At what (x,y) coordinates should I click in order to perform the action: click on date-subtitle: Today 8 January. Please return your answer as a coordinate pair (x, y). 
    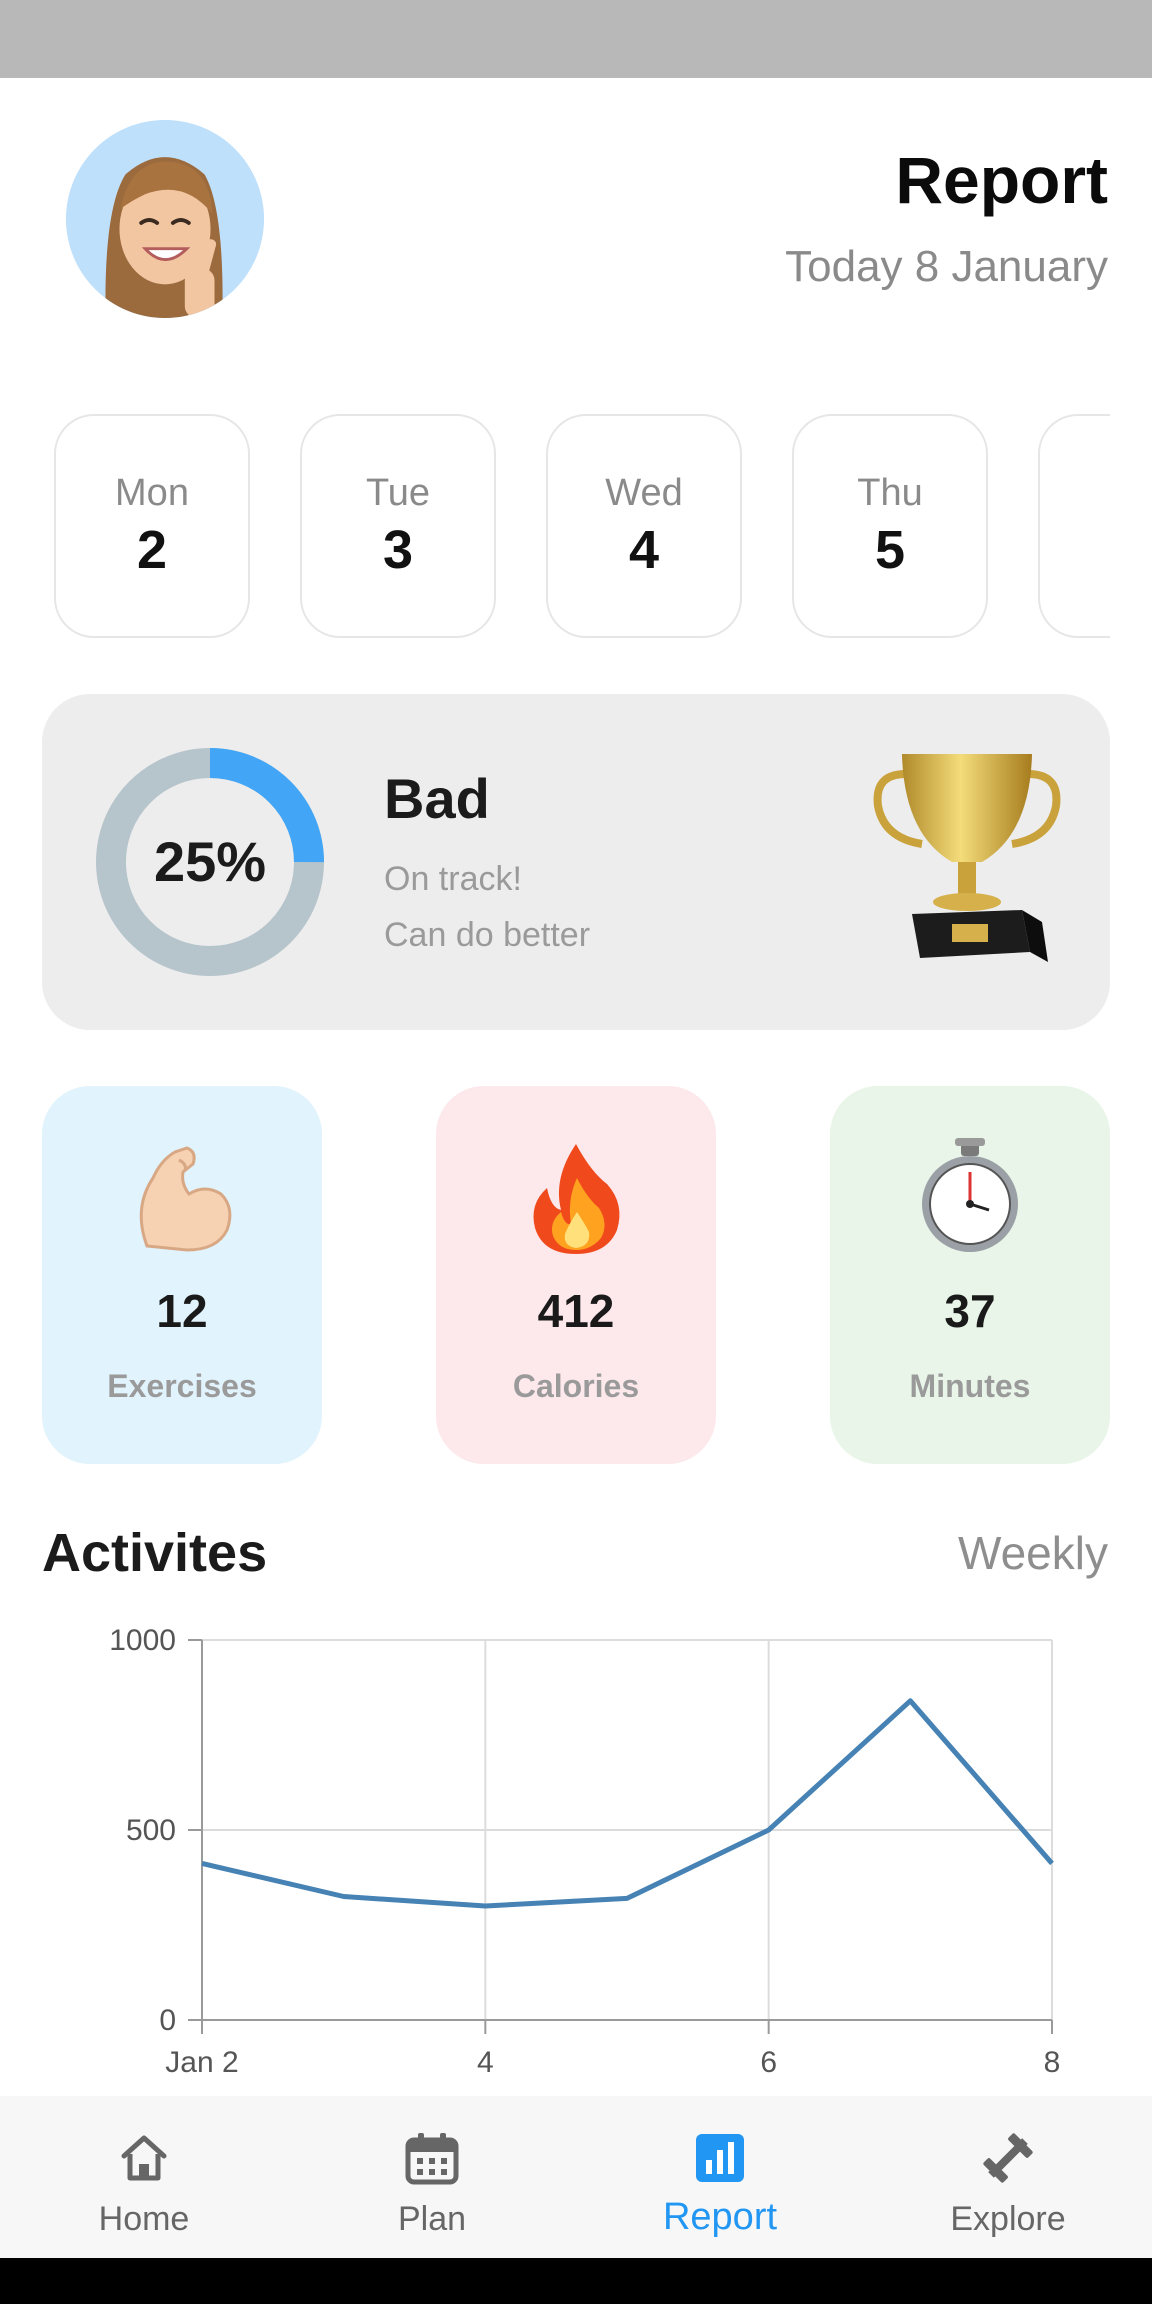
    Looking at the image, I should click on (946, 266).